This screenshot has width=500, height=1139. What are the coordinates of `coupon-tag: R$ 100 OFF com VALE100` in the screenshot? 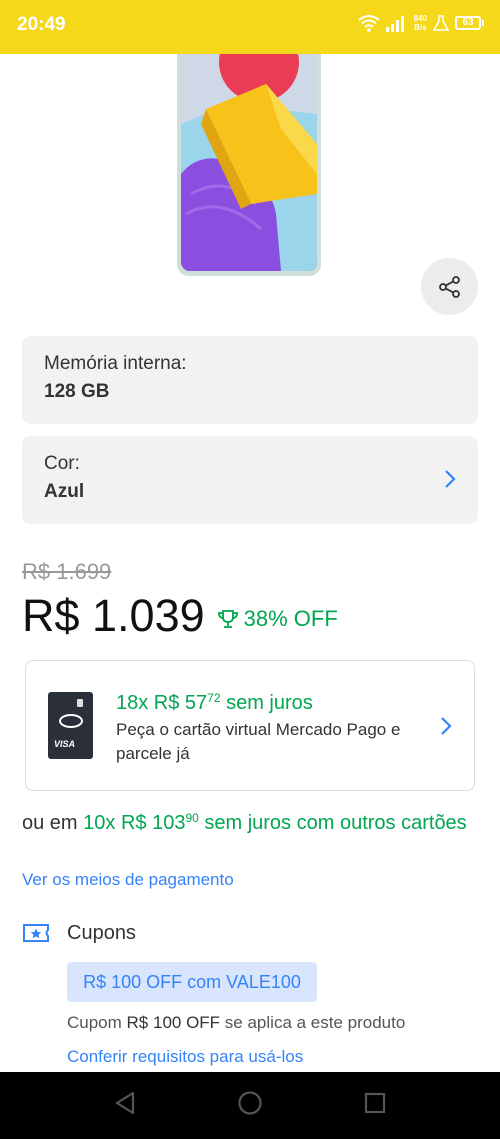 It's located at (192, 982).